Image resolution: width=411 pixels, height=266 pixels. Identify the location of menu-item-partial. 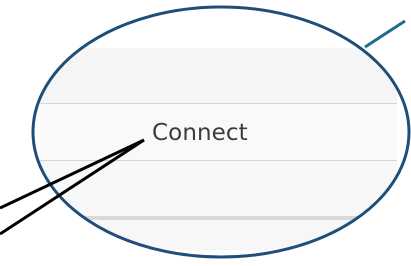
(218, 235).